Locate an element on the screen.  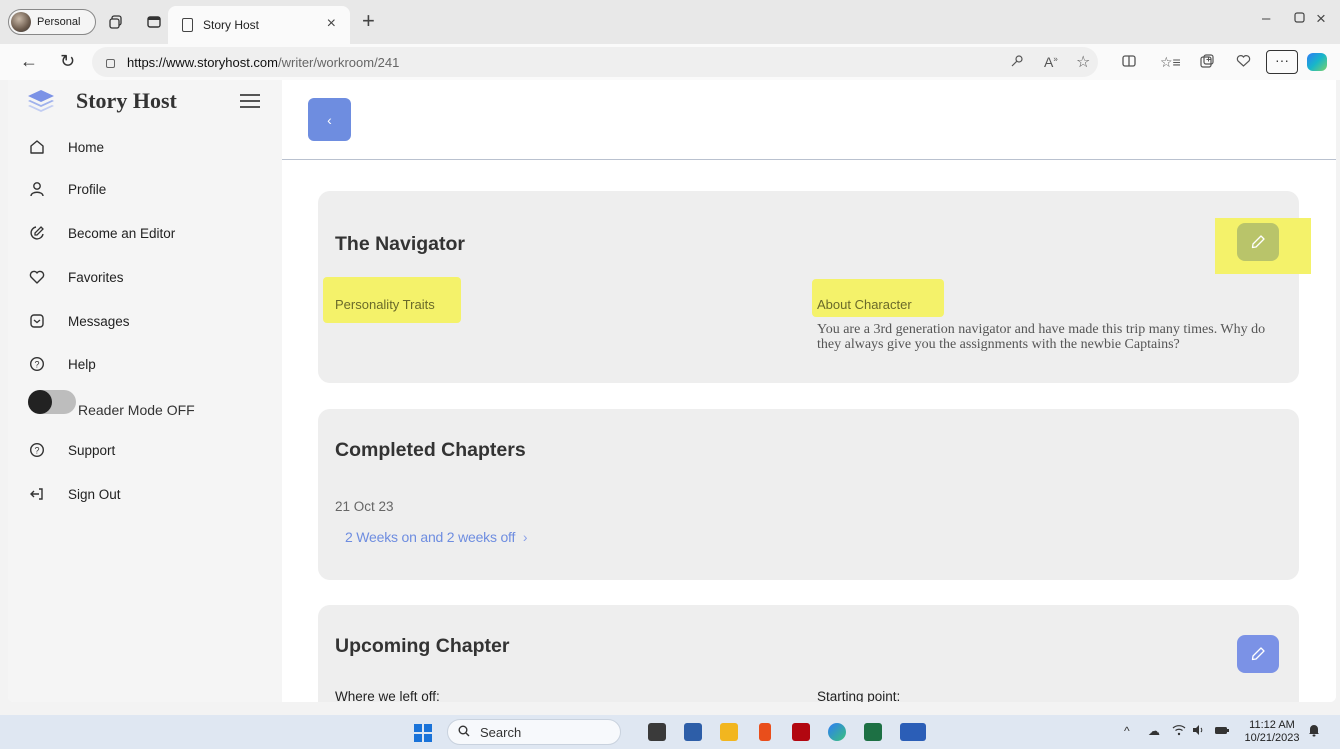
split-screen-icon is located at coordinates (1129, 62).